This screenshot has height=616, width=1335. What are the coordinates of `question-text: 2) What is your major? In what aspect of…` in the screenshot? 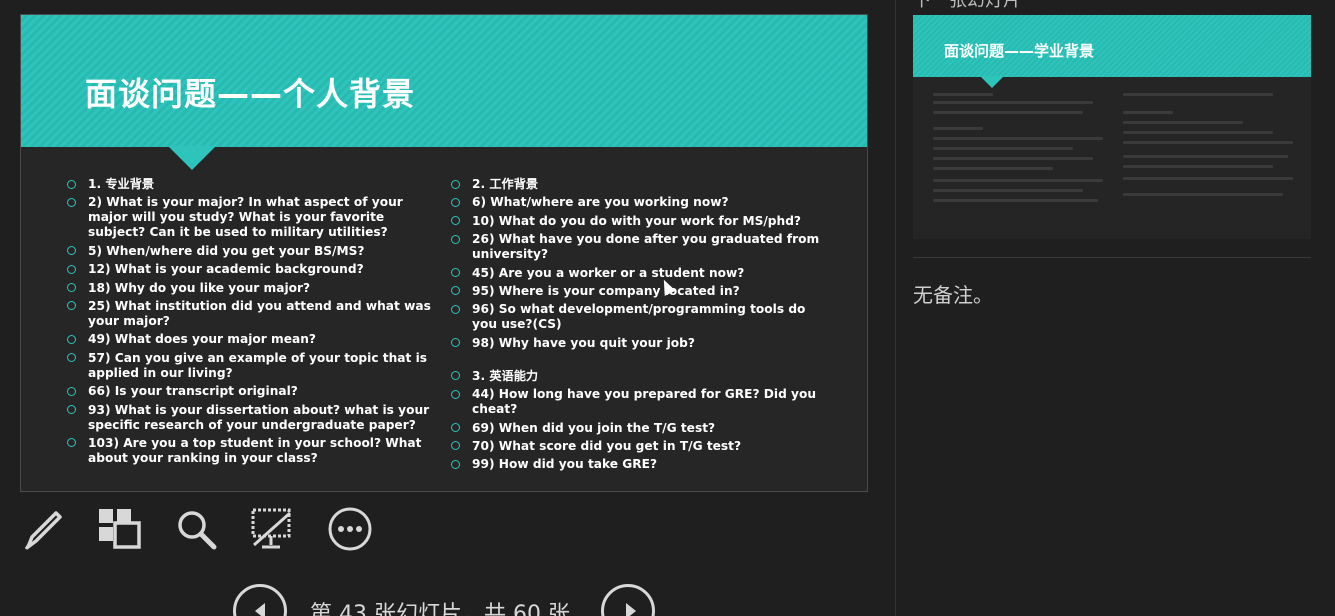 It's located at (245, 217).